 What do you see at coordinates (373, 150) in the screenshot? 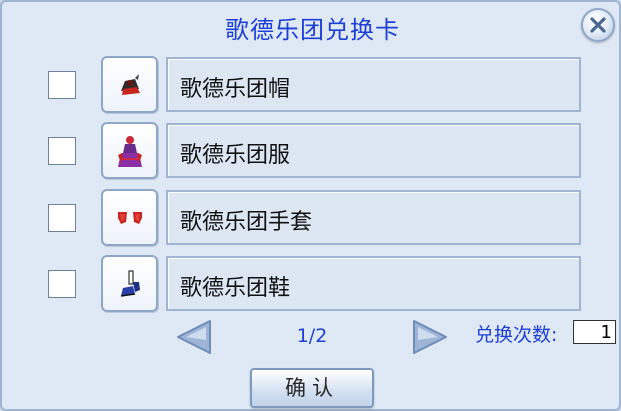
I see `item-name-box: 歌德乐团服` at bounding box center [373, 150].